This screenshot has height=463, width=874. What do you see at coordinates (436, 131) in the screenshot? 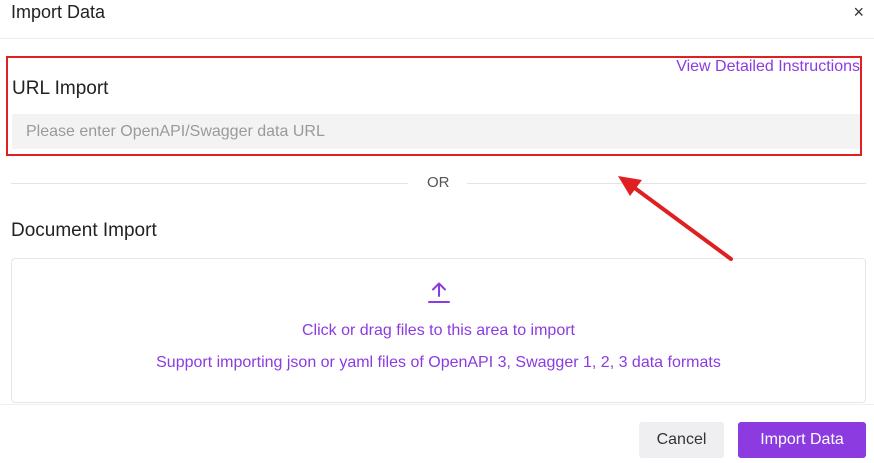
I see `url-input` at bounding box center [436, 131].